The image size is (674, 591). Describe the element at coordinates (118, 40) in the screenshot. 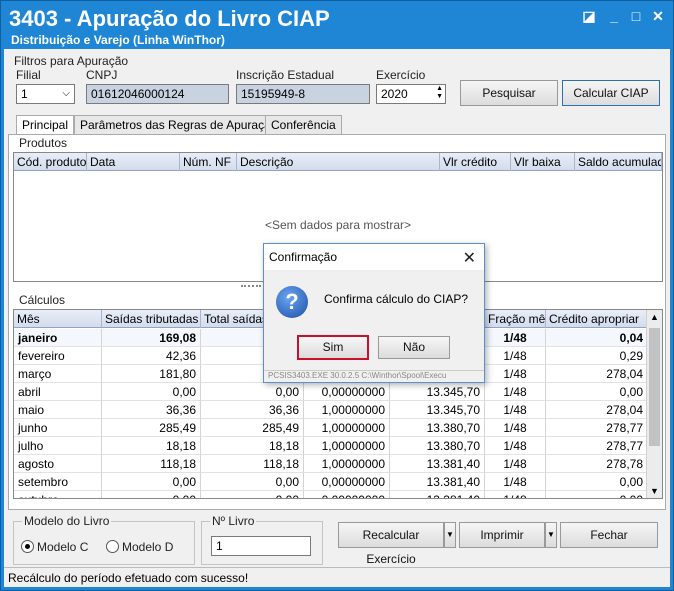

I see `window-subtitle: Distribuição e Varejo (Linha WinThor)` at that location.